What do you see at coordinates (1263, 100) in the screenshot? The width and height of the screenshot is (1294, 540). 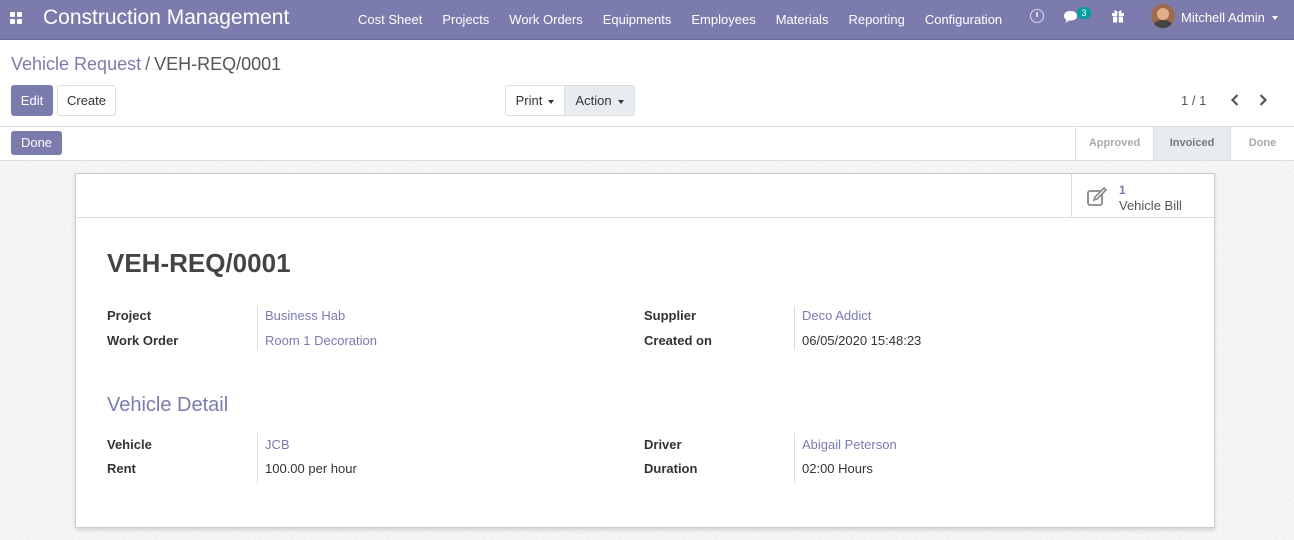 I see `chevron-right-icon` at bounding box center [1263, 100].